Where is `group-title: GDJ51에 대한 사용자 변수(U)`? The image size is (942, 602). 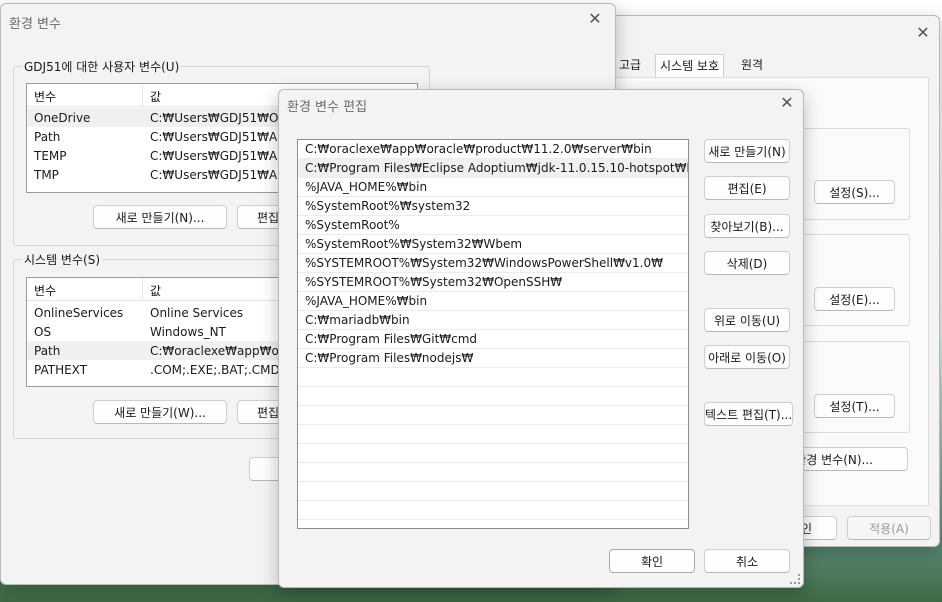 group-title: GDJ51에 대한 사용자 변수(U) is located at coordinates (102, 66).